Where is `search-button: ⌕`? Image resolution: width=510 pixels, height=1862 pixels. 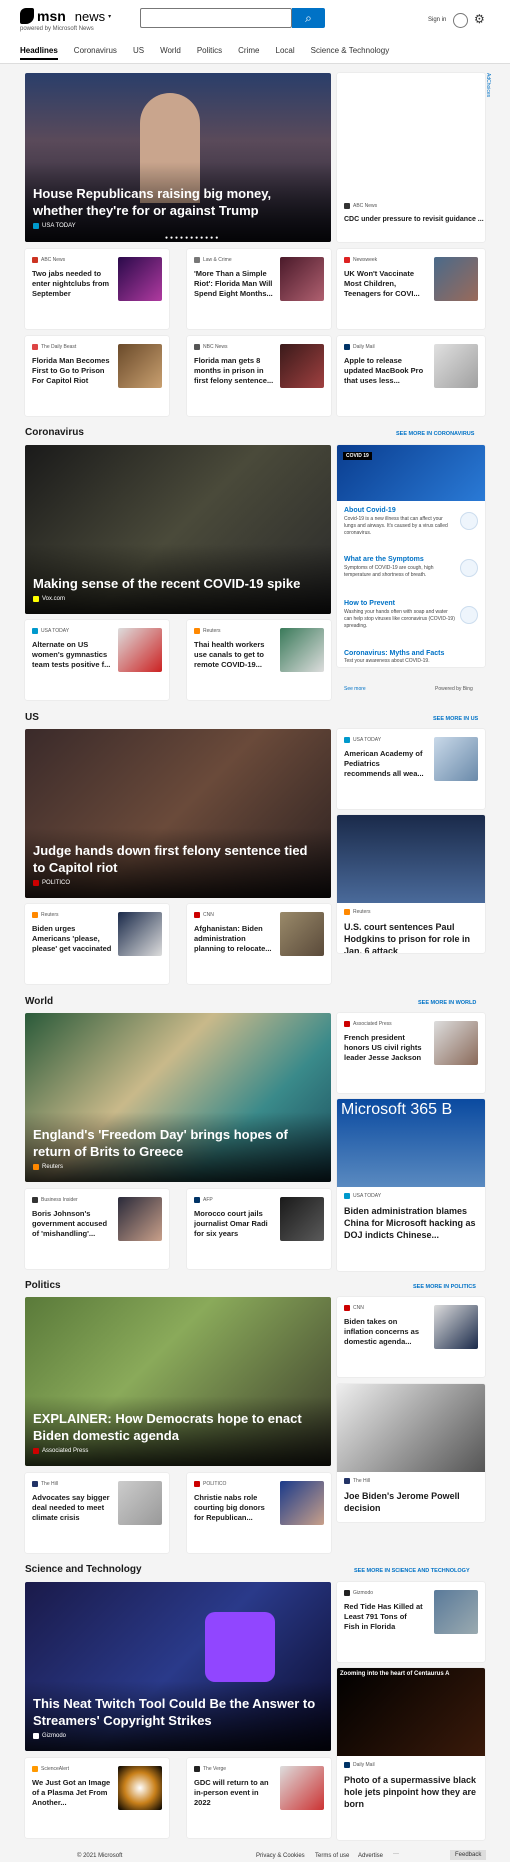
search-button: ⌕ is located at coordinates (308, 18).